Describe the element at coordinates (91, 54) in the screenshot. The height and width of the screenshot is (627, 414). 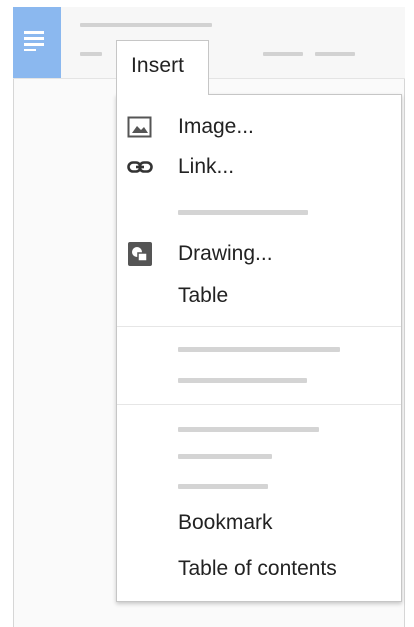
I see `menu-file-placeholder` at that location.